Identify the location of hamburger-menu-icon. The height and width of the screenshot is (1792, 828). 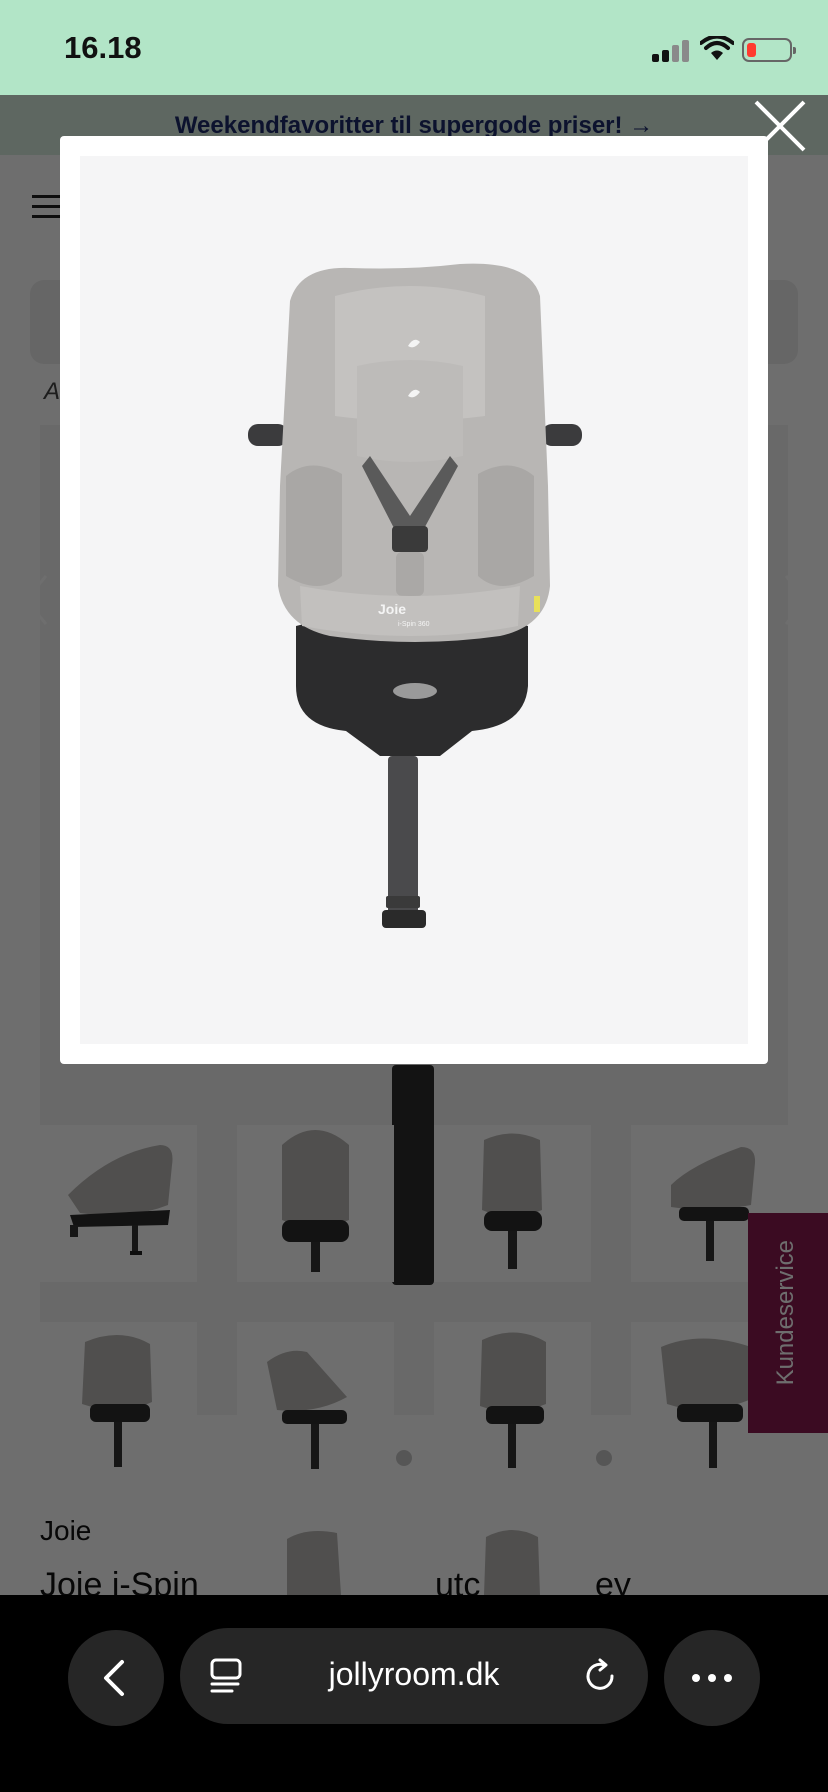
(47, 207).